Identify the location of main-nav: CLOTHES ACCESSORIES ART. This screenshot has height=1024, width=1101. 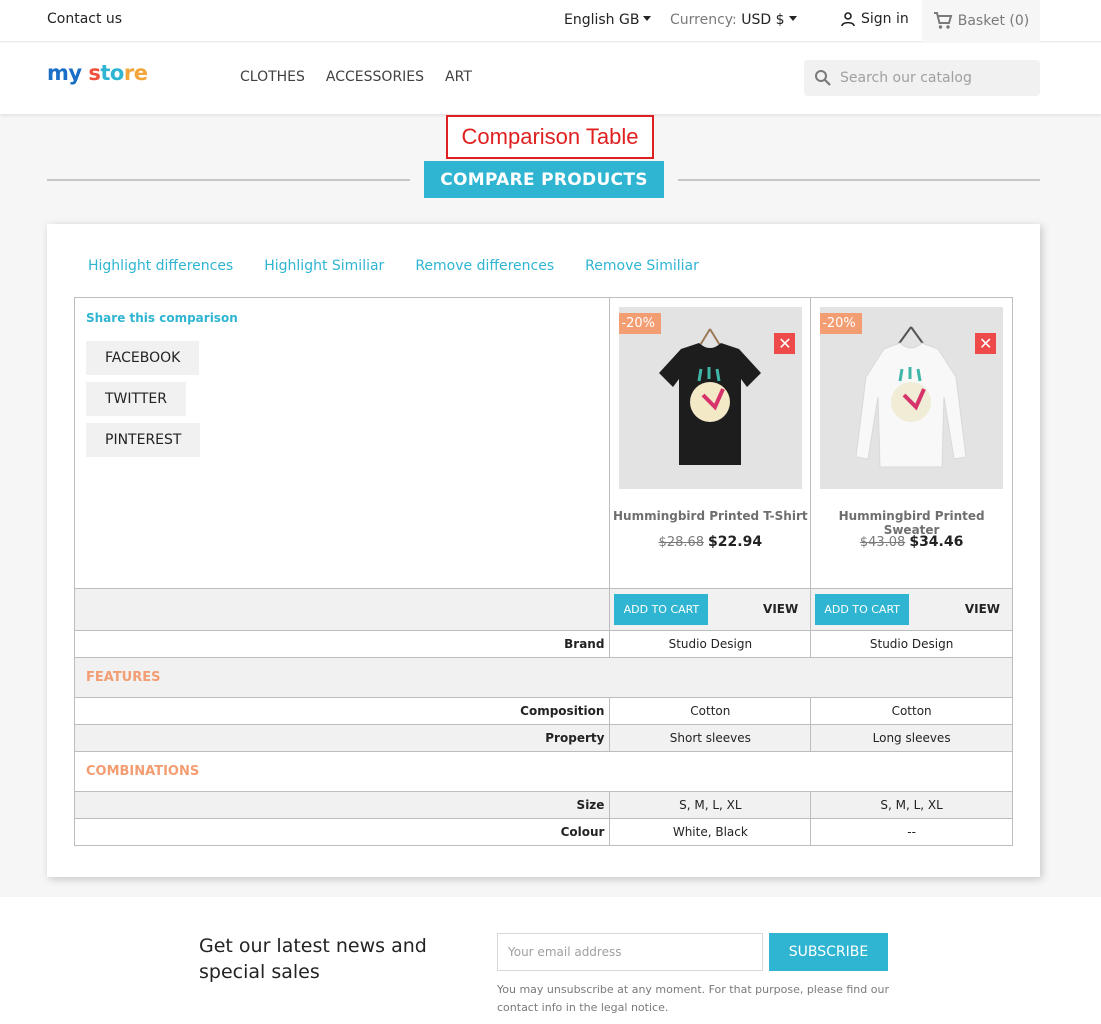
(356, 77).